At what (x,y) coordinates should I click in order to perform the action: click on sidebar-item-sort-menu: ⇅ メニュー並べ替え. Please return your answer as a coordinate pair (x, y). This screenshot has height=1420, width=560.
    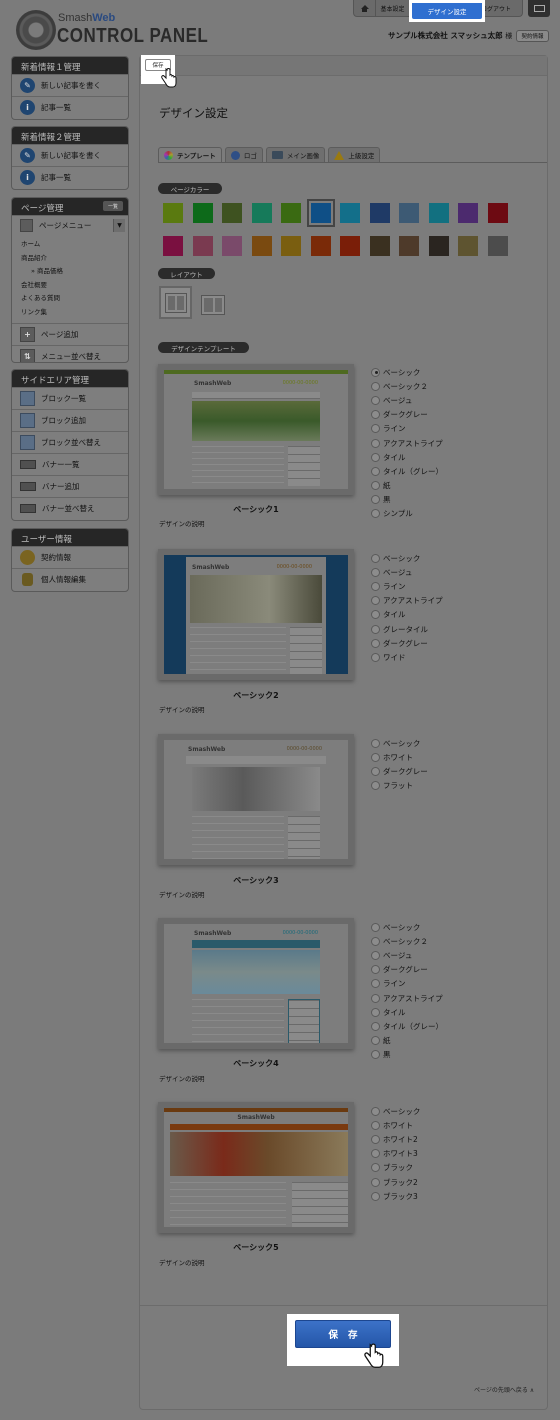
    Looking at the image, I should click on (70, 353).